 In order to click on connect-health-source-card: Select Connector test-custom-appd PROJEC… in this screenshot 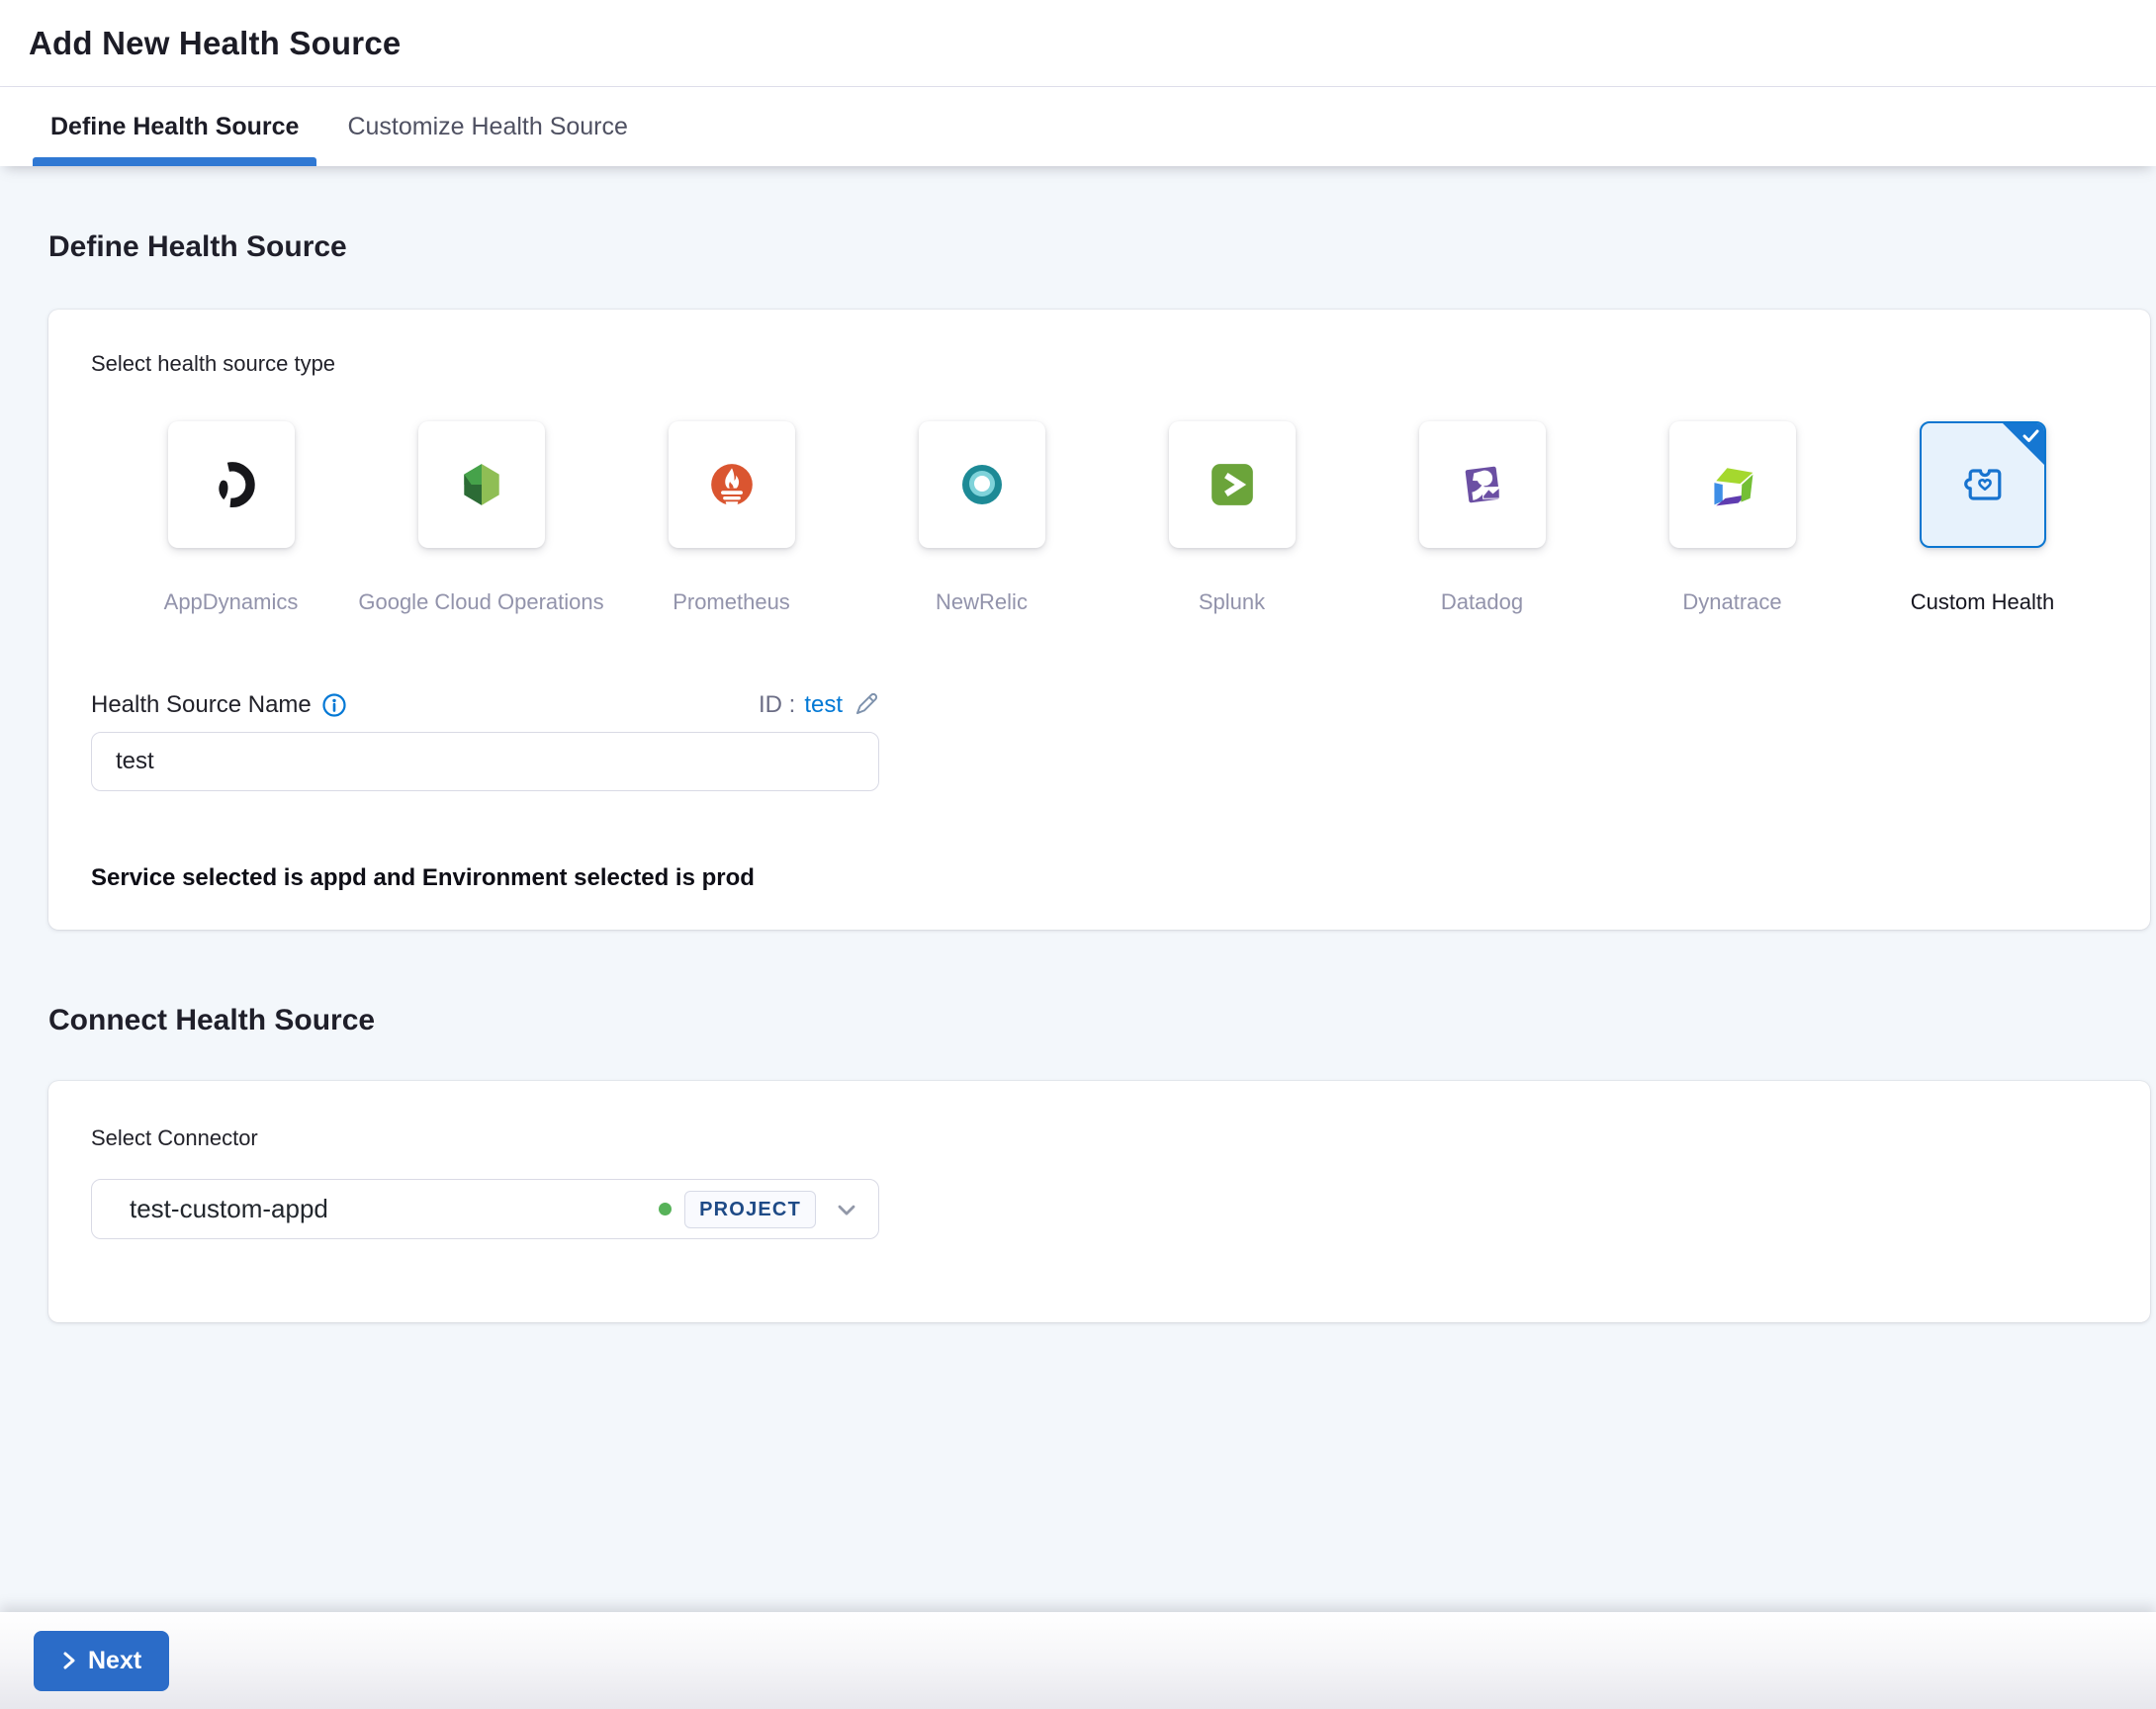, I will do `click(1099, 1202)`.